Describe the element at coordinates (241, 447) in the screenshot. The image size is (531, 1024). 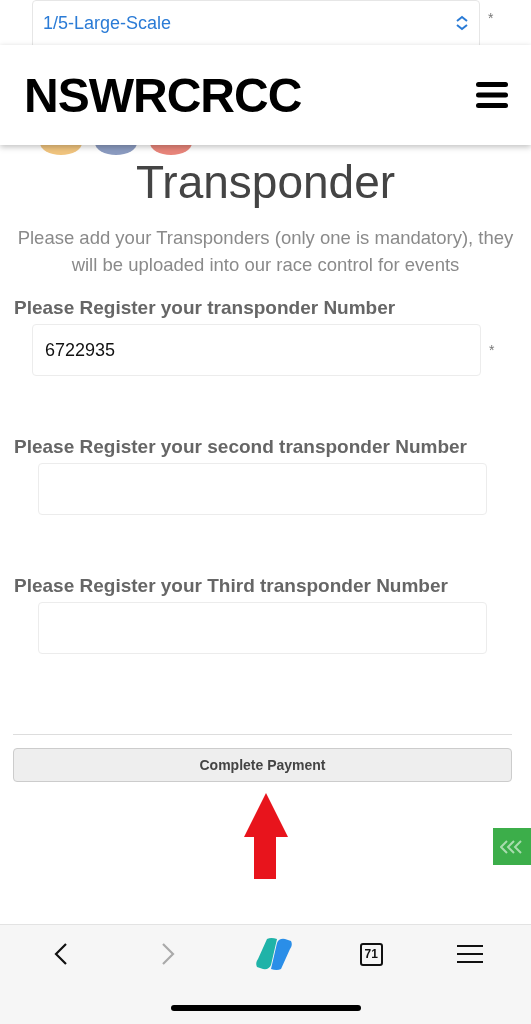
I see `field-label: Please Register your second transponder Number` at that location.